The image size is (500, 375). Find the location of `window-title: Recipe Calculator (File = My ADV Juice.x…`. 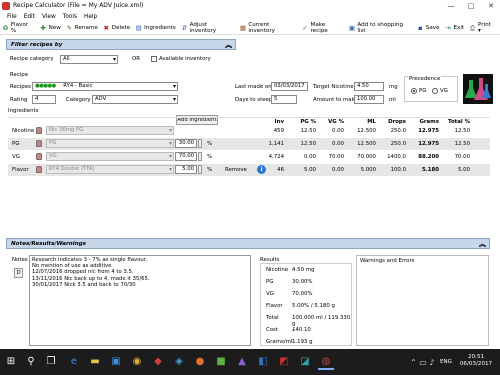

window-title: Recipe Calculator (File = My ADV Juice.x… is located at coordinates (78, 5).